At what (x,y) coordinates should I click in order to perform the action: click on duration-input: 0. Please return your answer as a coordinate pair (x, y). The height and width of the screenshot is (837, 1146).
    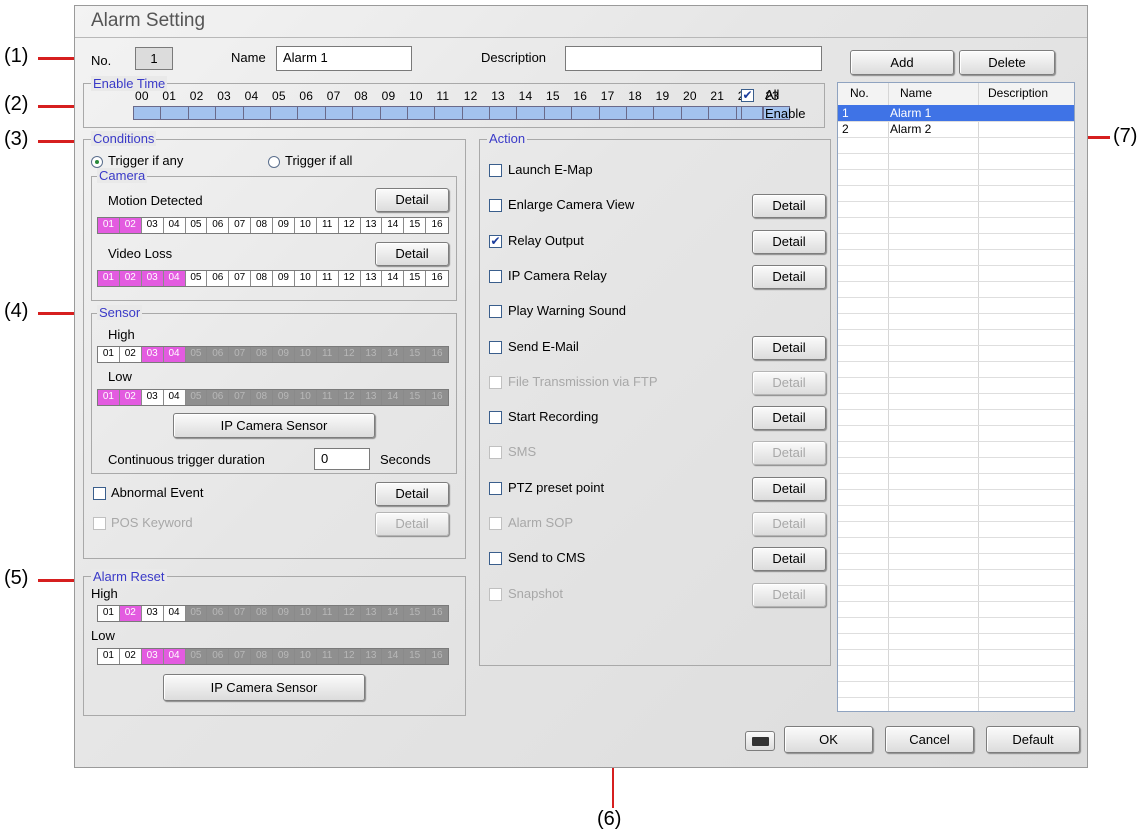
    Looking at the image, I should click on (342, 459).